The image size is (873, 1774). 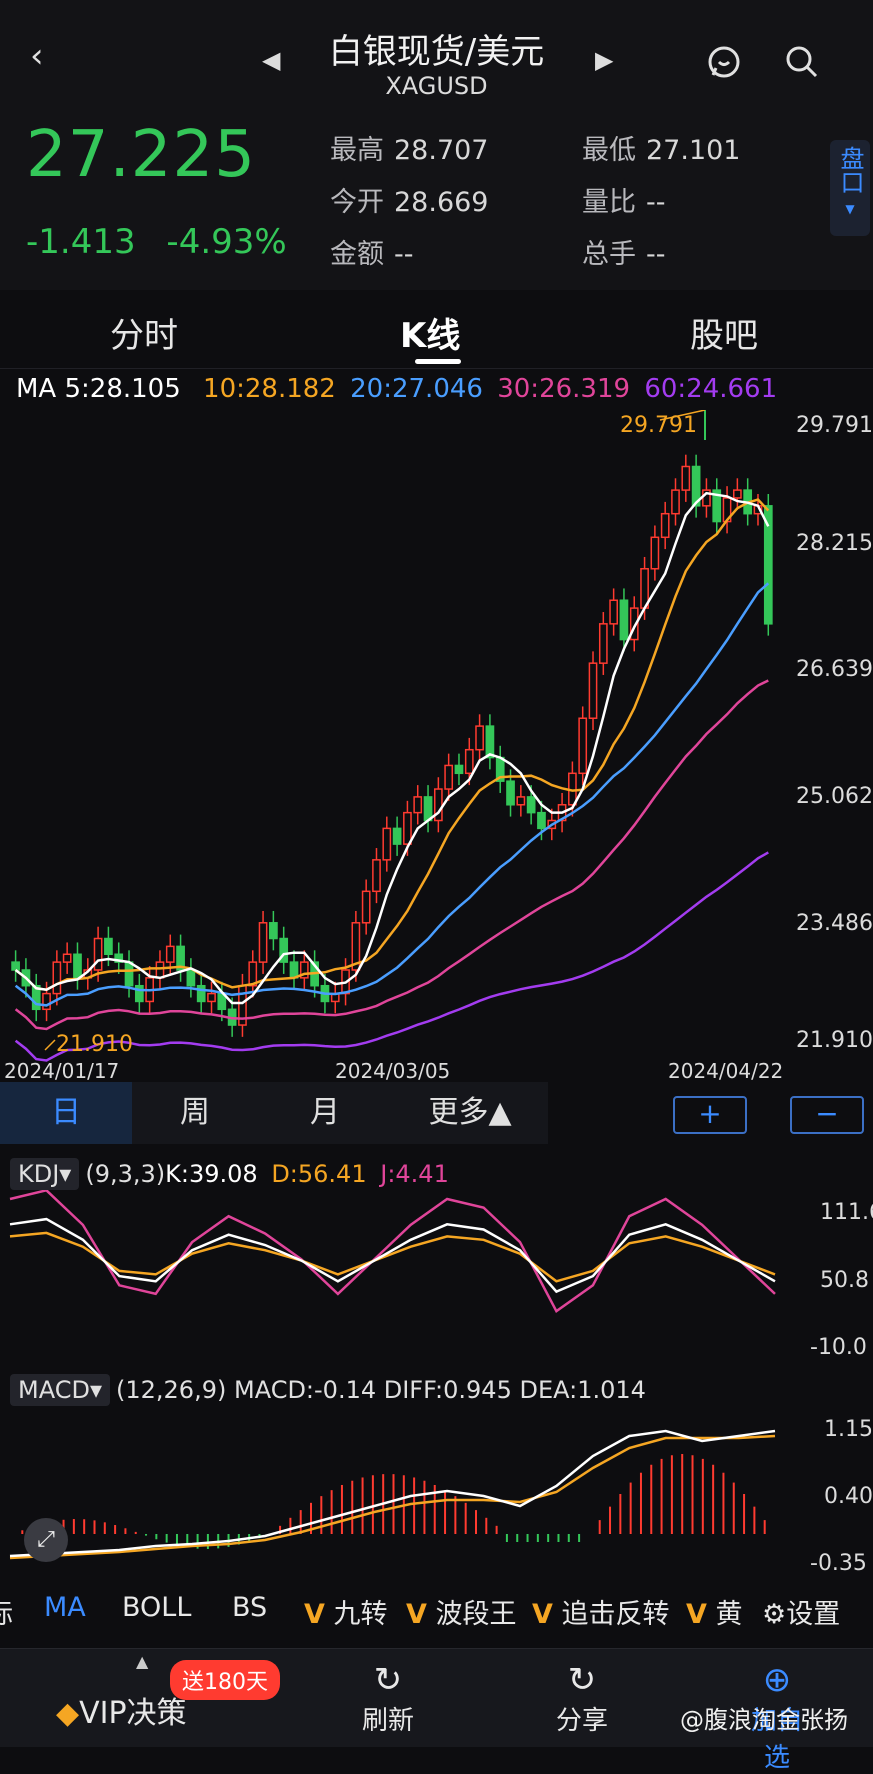 I want to click on tool-boll: BOLL, so click(x=156, y=1607).